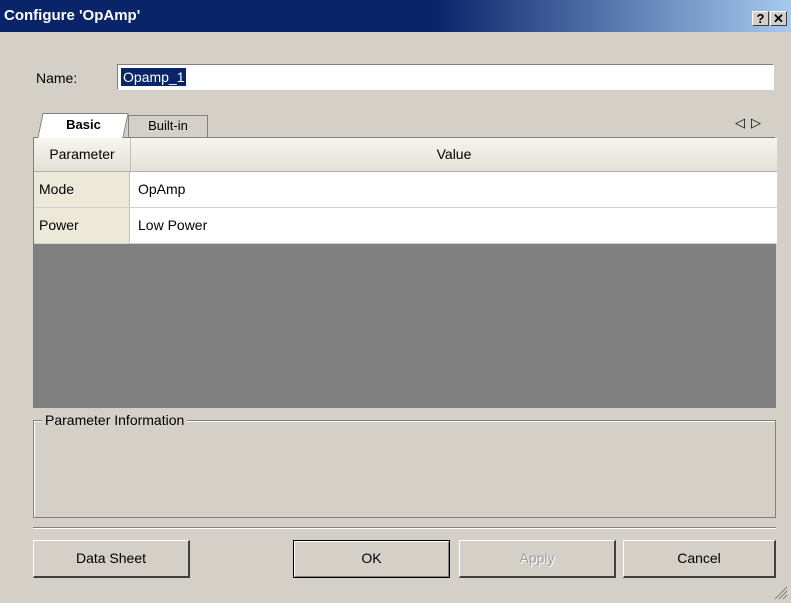 This screenshot has width=791, height=603. I want to click on param-value-power: Low Power, so click(172, 225).